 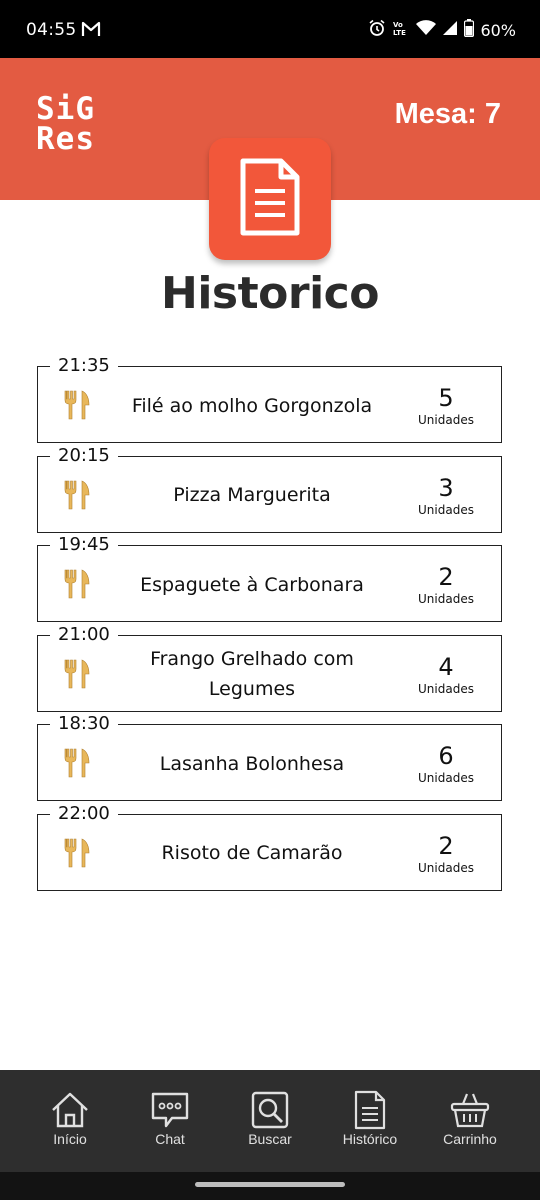 What do you see at coordinates (446, 756) in the screenshot?
I see `quantity-value: 6` at bounding box center [446, 756].